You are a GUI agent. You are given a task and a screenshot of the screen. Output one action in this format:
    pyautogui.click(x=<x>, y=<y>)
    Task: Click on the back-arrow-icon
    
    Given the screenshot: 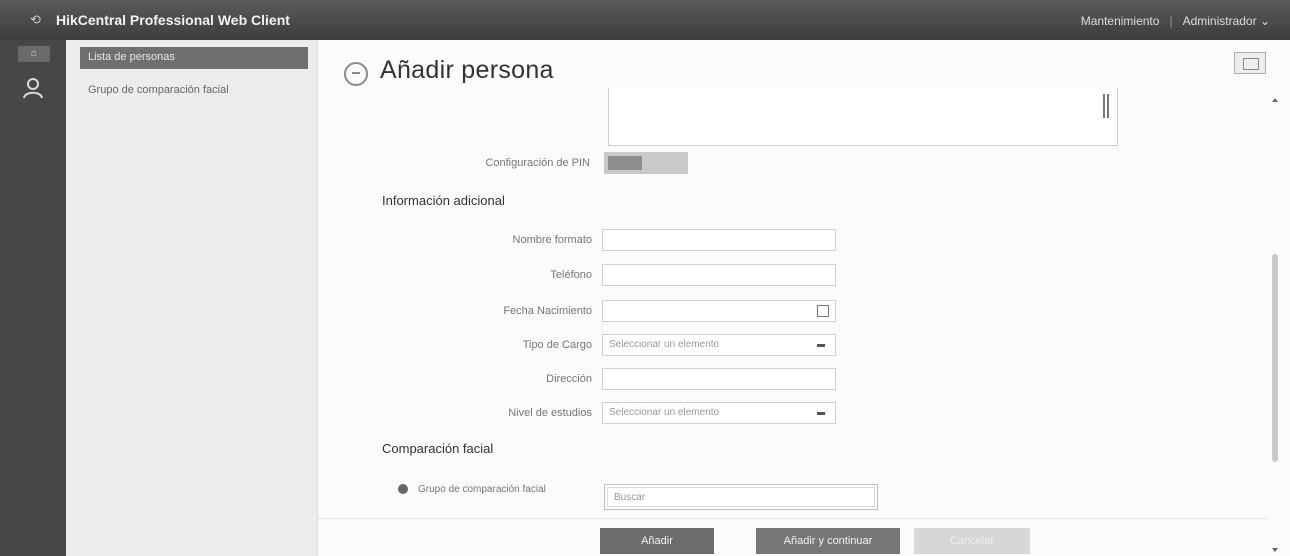 What is the action you would take?
    pyautogui.click(x=356, y=74)
    